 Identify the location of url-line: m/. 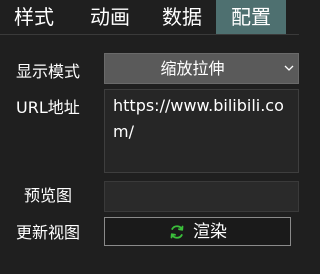
(123, 131).